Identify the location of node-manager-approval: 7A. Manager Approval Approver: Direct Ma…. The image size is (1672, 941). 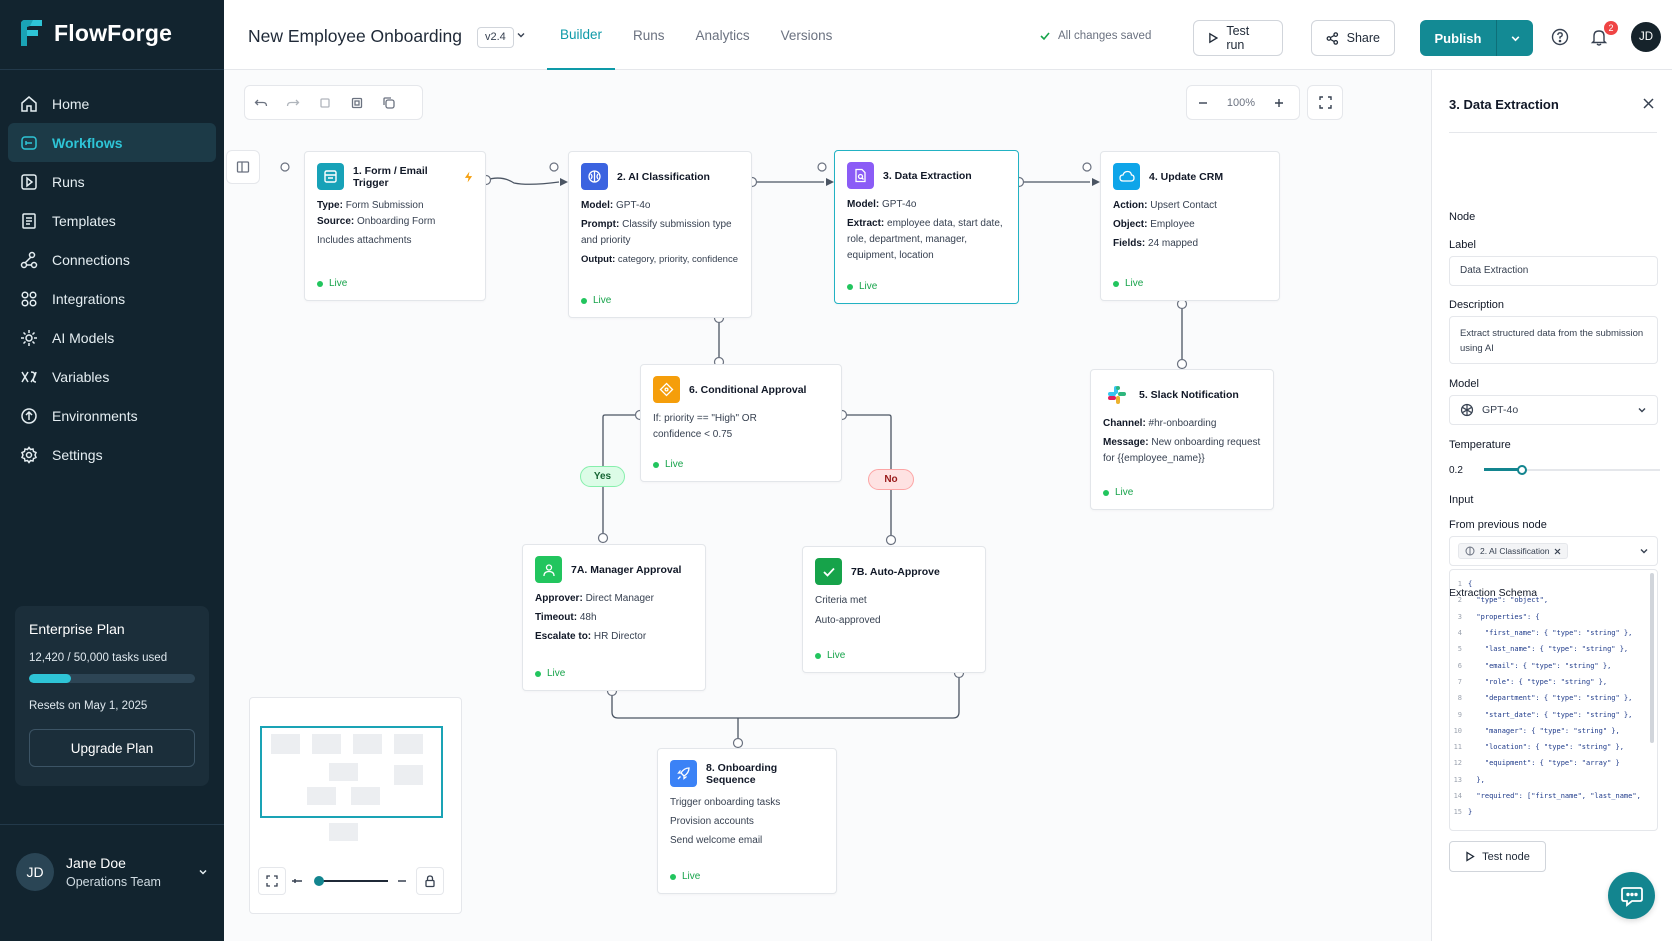
(614, 617).